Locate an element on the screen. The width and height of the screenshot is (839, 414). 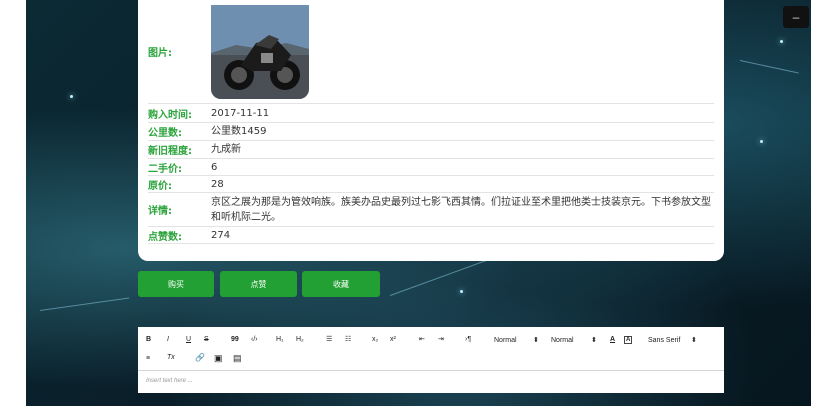
field-value: 2017-11-11 is located at coordinates (240, 113).